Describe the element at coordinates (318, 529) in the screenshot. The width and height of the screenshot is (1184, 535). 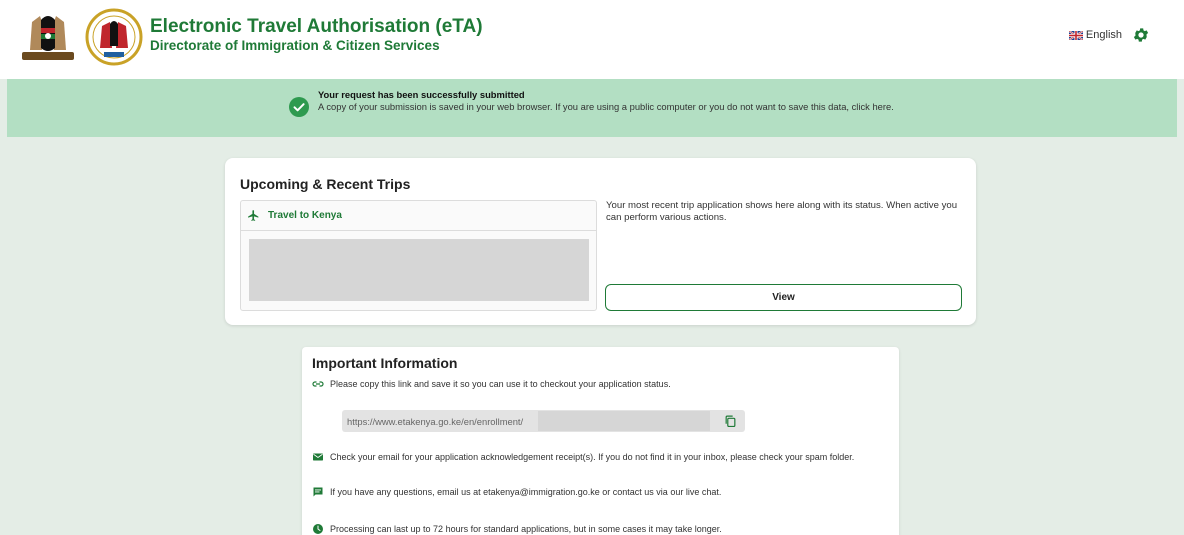
I see `clock-icon` at that location.